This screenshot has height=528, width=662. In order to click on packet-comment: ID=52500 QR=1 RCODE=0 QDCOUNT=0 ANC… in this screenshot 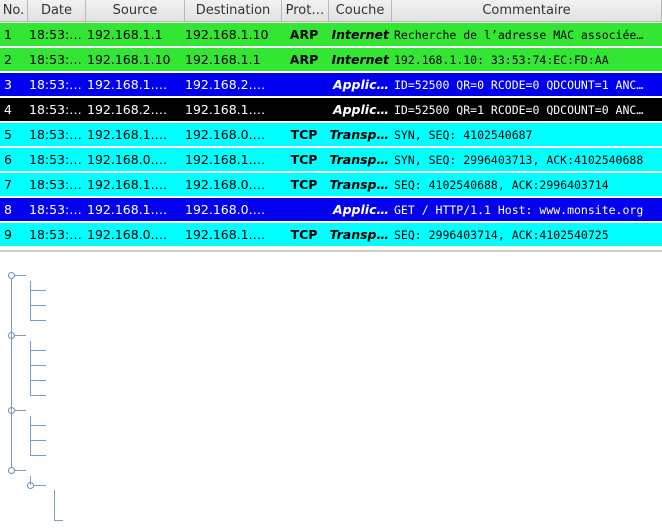, I will do `click(519, 110)`.